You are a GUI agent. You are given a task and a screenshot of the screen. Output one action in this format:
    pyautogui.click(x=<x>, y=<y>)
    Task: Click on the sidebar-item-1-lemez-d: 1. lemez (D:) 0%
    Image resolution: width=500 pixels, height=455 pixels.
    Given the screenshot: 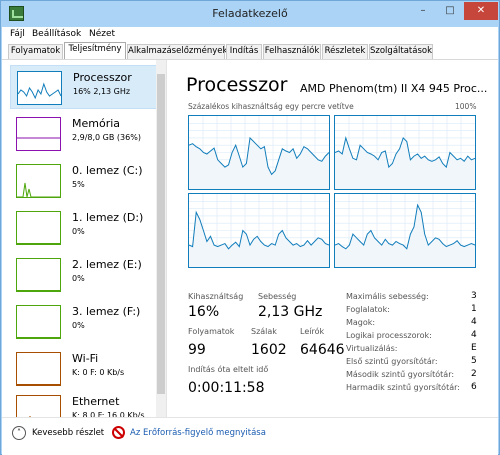 What is the action you would take?
    pyautogui.click(x=84, y=228)
    